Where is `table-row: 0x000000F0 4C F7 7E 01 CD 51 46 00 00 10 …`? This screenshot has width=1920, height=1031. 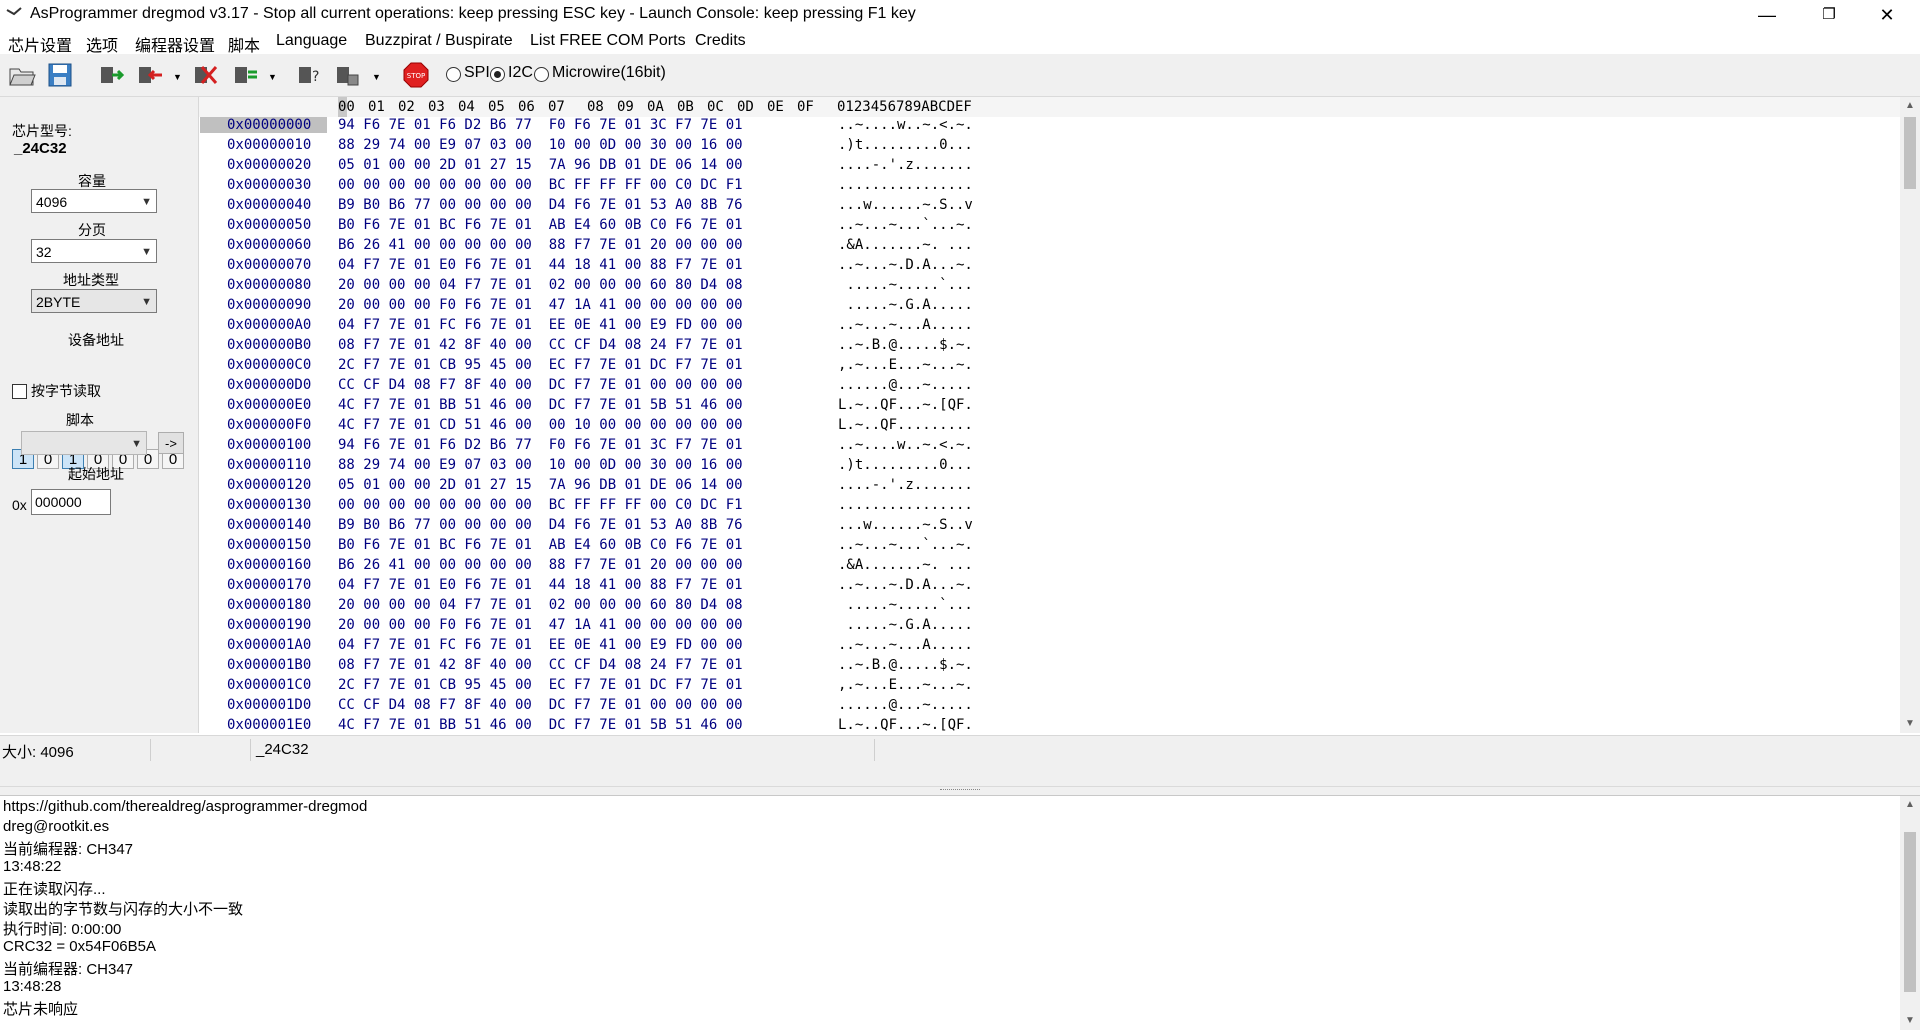 table-row: 0x000000F0 4C F7 7E 01 CD 51 46 00 00 10 … is located at coordinates (699, 427).